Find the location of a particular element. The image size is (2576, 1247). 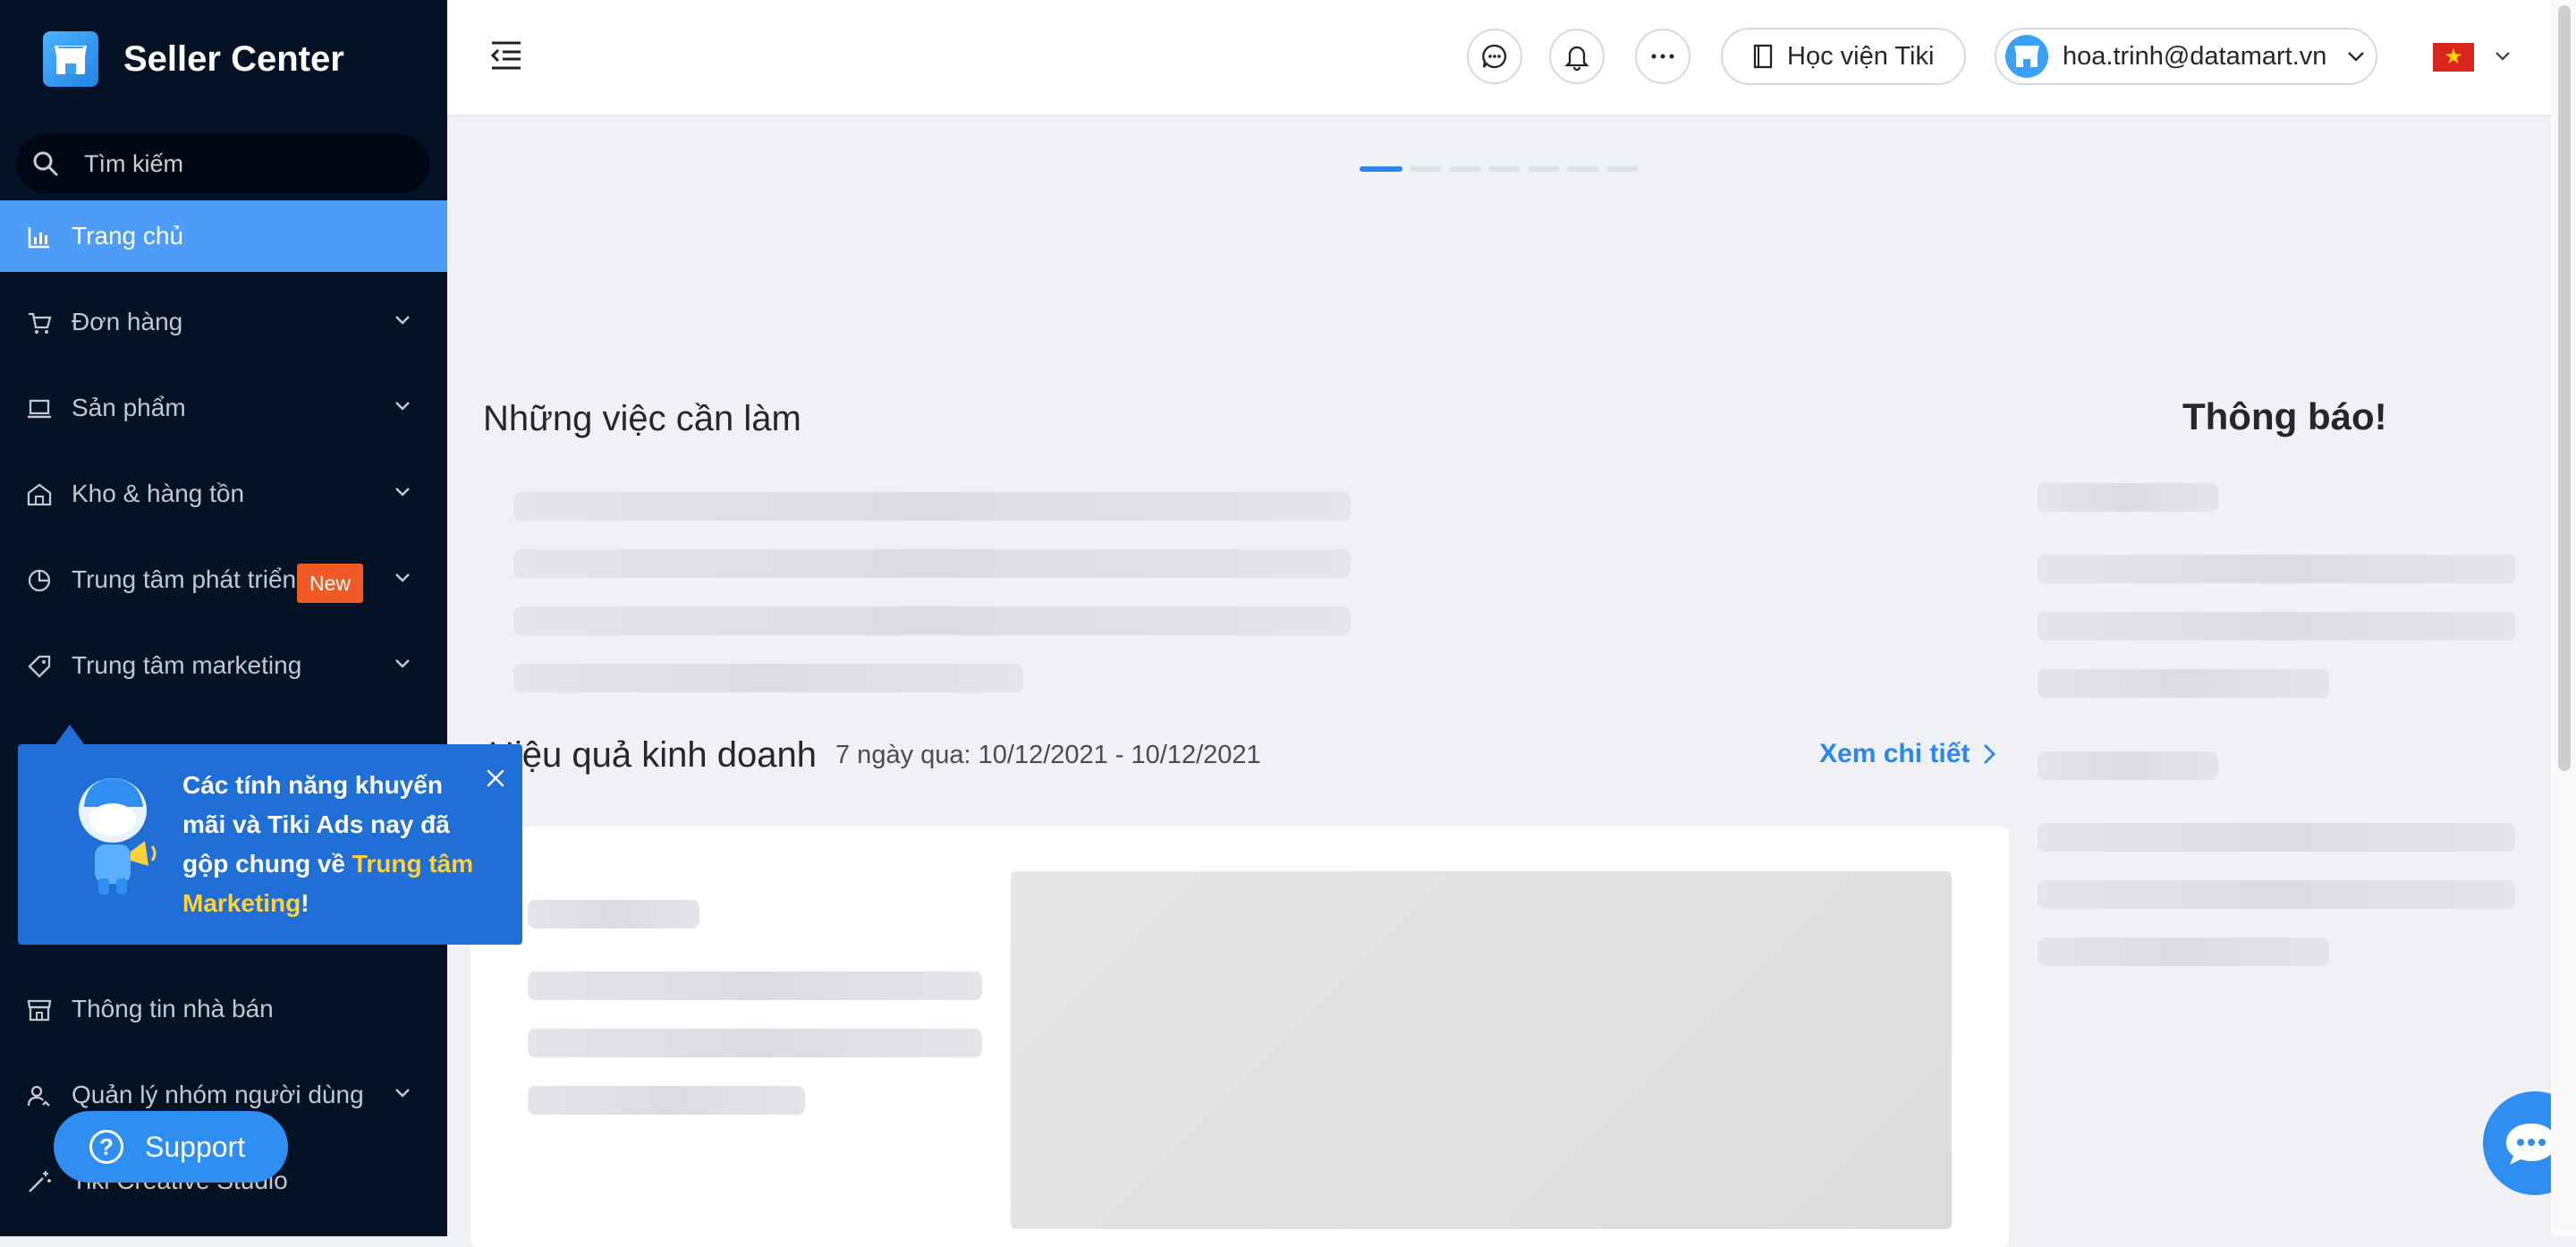

sidebar-item-label: Kho & hàng tồn is located at coordinates (158, 493).